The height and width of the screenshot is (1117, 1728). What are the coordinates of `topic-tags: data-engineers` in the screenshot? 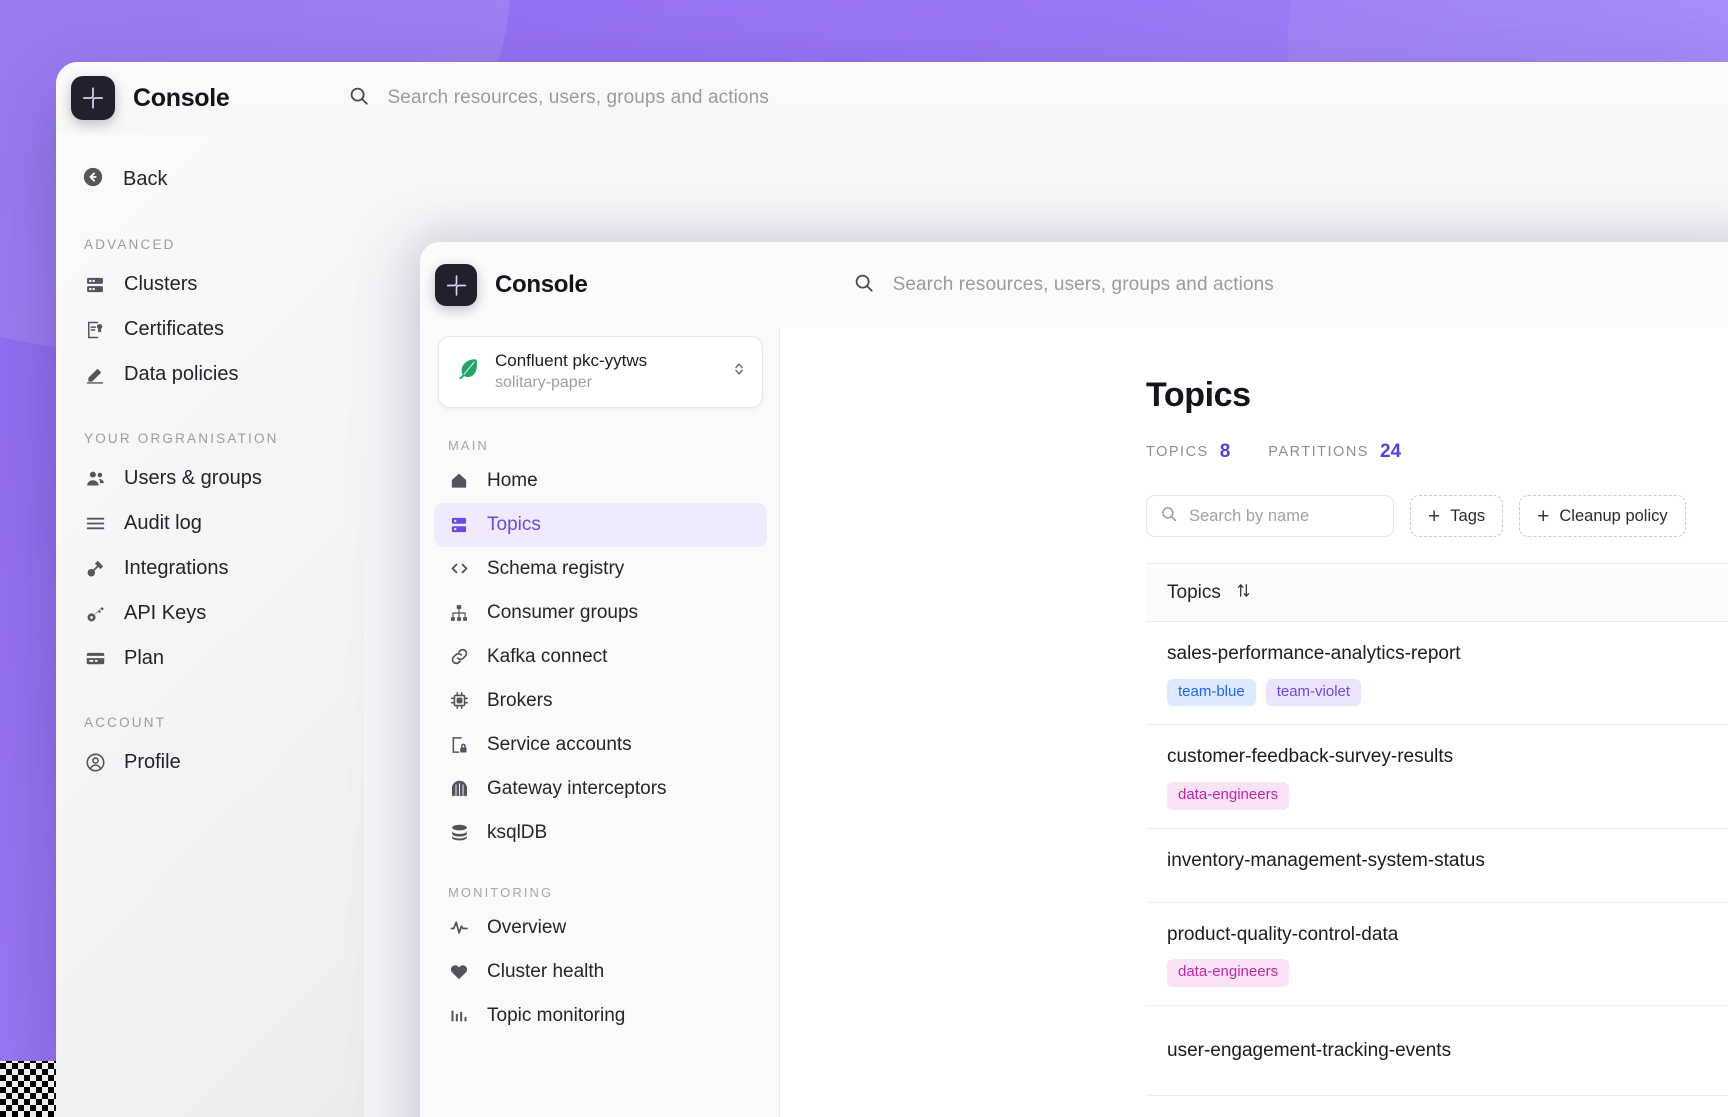 It's located at (1447, 795).